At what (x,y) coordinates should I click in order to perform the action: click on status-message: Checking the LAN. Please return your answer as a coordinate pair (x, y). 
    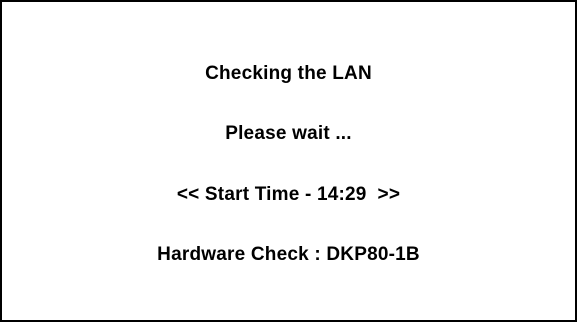
    Looking at the image, I should click on (288, 73).